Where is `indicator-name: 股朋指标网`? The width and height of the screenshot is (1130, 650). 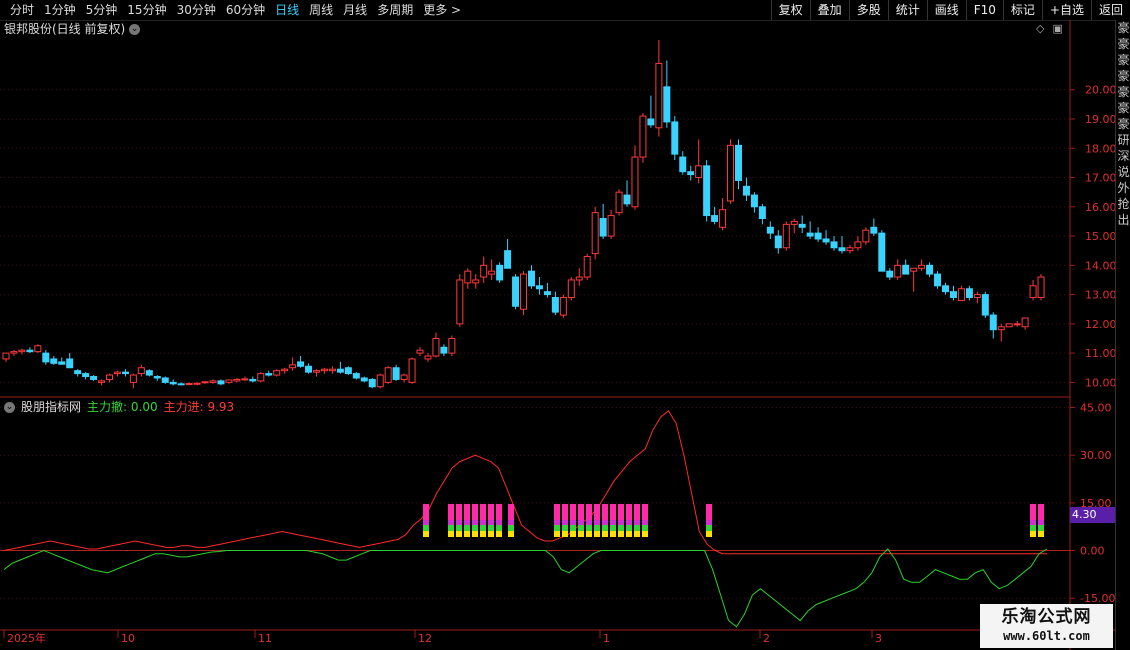 indicator-name: 股朋指标网 is located at coordinates (51, 407).